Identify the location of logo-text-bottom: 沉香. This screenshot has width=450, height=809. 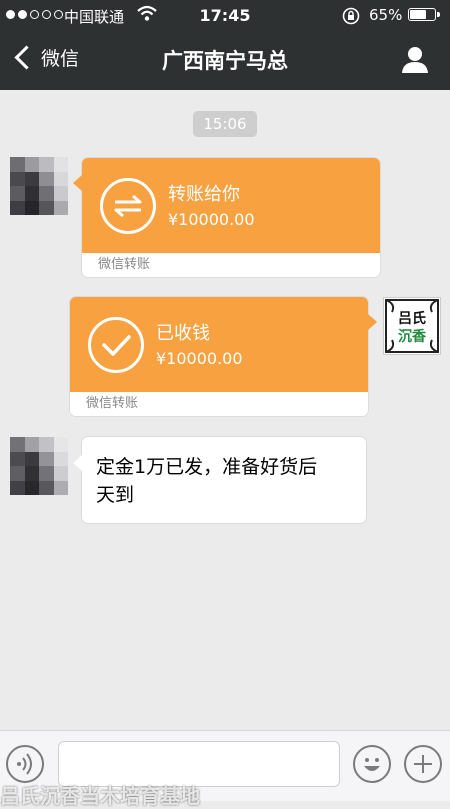
(412, 336).